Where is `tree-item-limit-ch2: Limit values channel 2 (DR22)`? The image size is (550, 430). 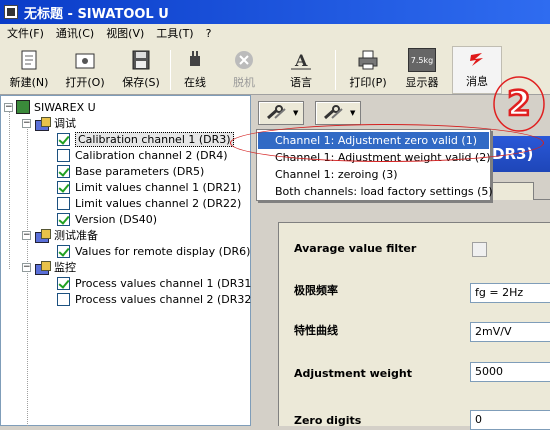
tree-item-limit-ch2: Limit values channel 2 (DR22) is located at coordinates (149, 203).